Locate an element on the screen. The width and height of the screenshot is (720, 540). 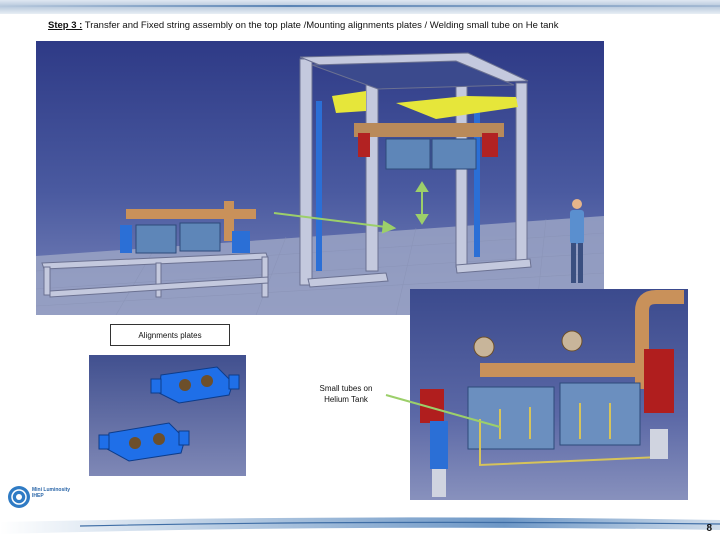
logo-text: Mini Luminosity IHEP is located at coordinates (51, 493).